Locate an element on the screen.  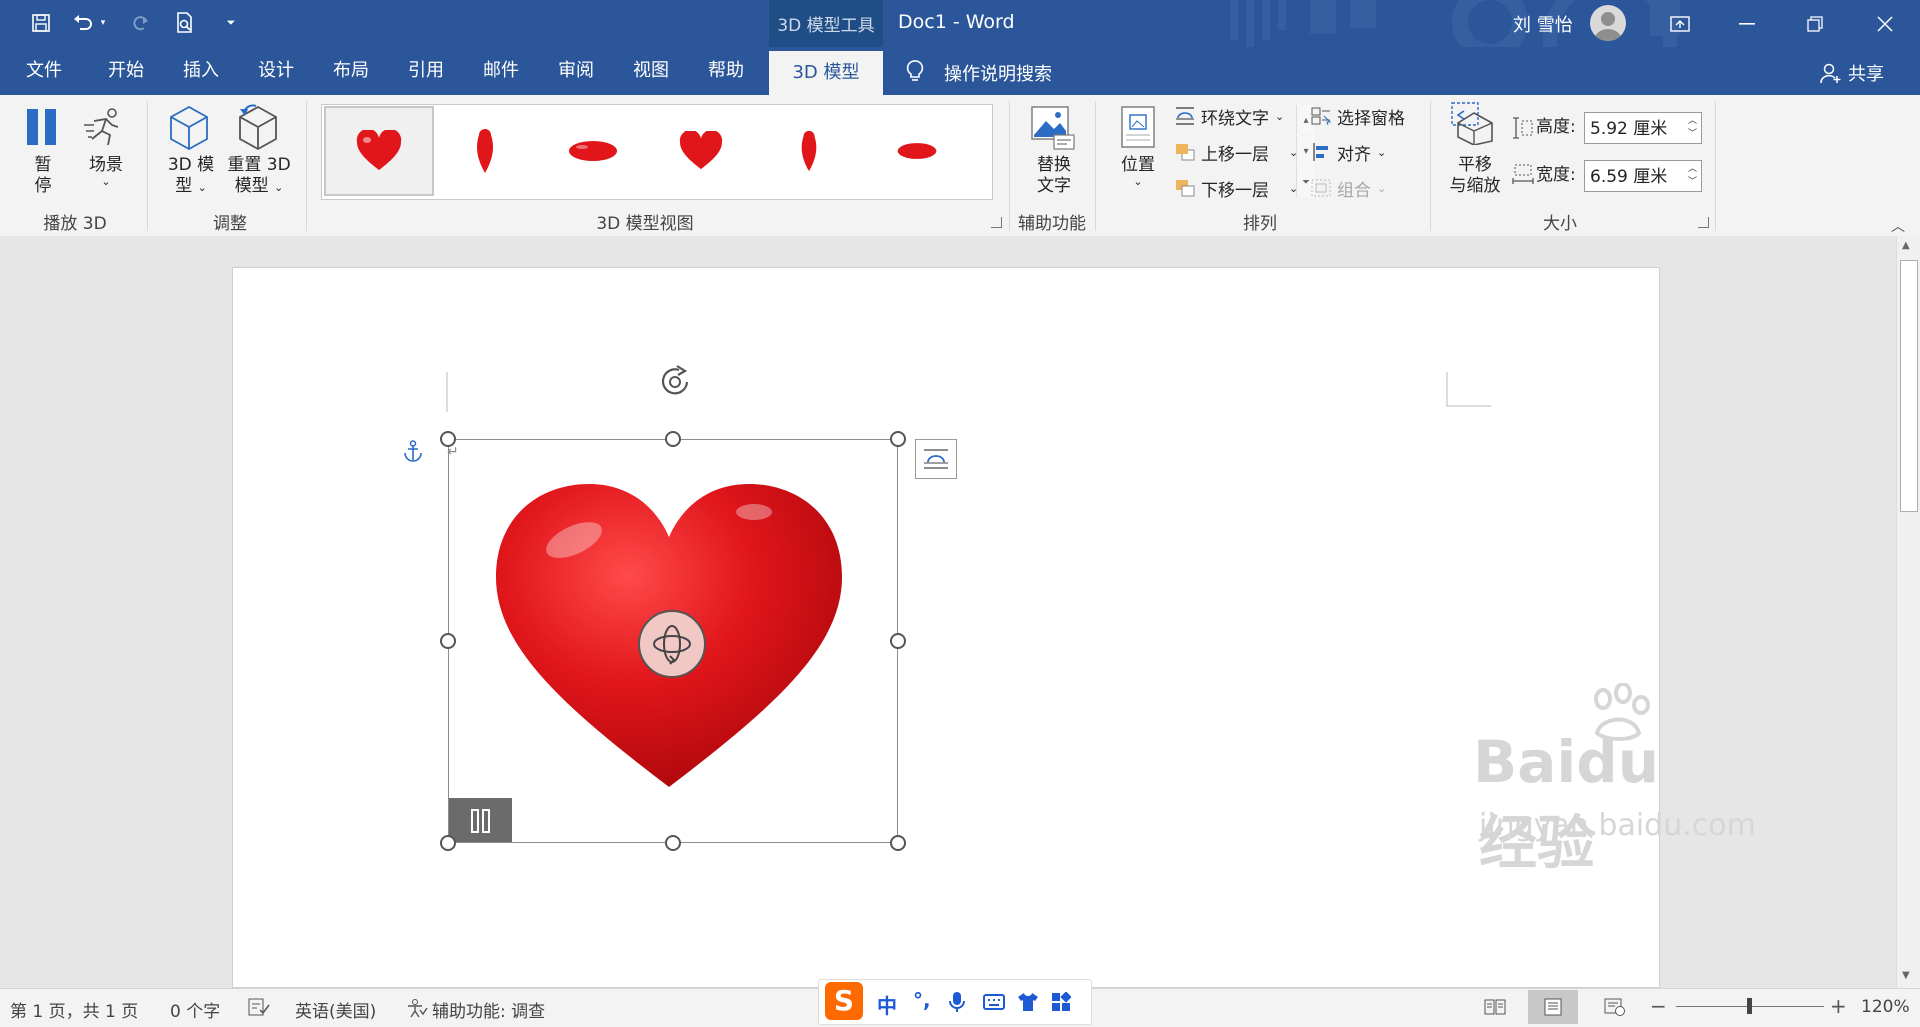
view-side is located at coordinates (485, 151).